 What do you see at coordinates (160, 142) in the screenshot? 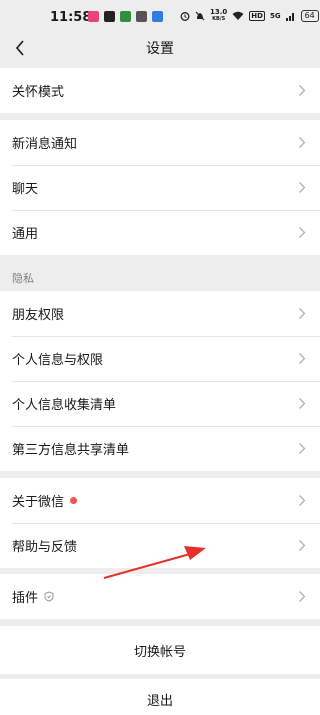
I see `settings-item-notifications: 新消息通知` at bounding box center [160, 142].